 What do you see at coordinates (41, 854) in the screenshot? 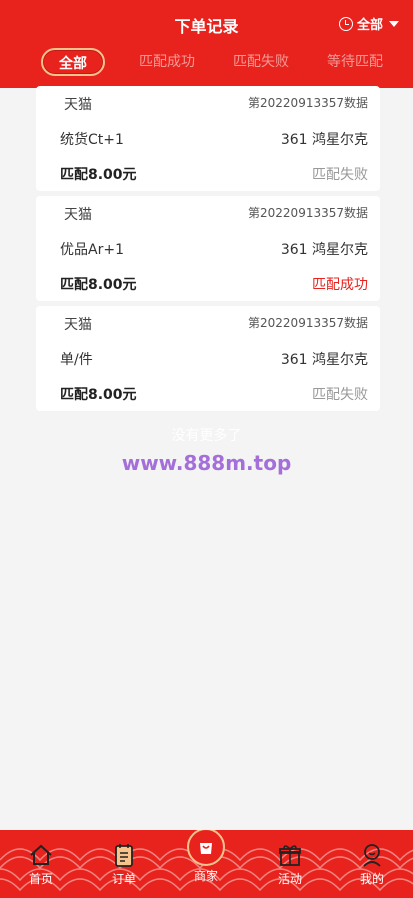
I see `home-icon` at bounding box center [41, 854].